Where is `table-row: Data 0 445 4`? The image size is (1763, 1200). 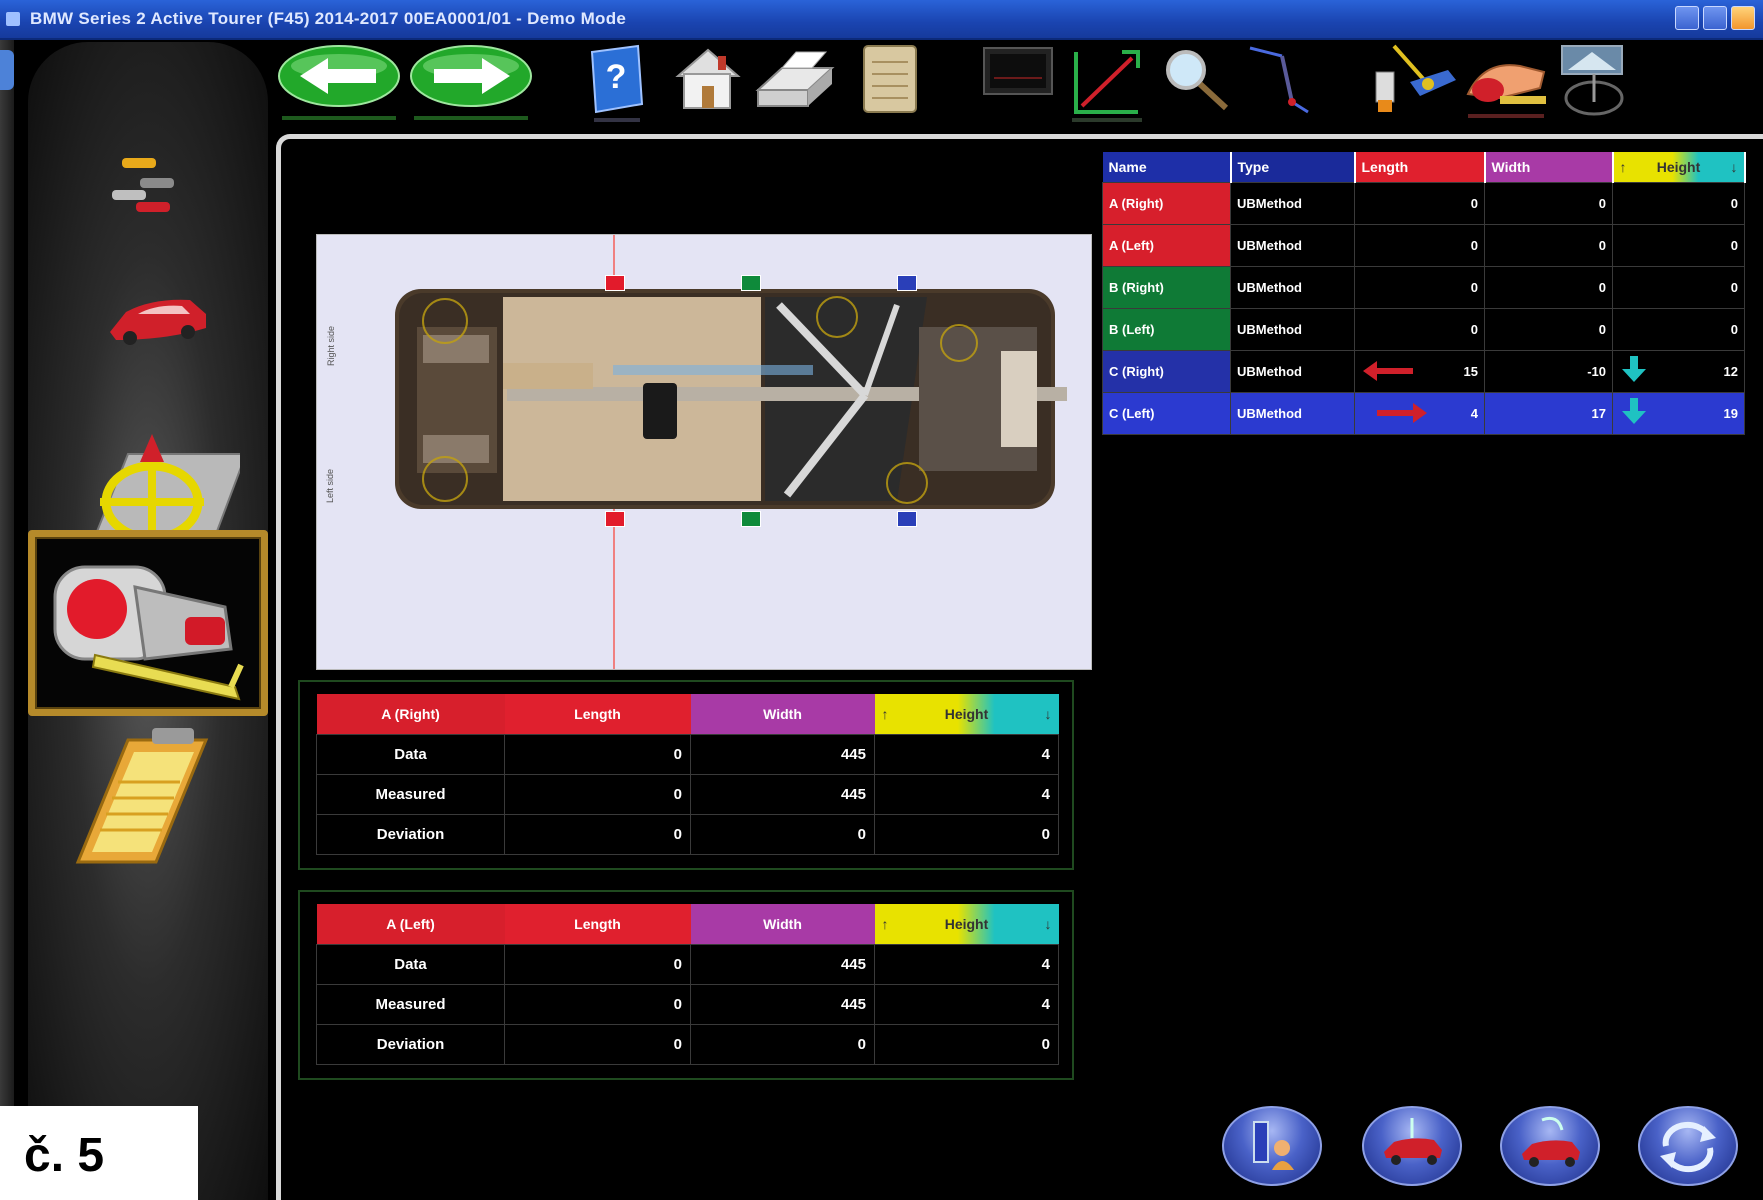
table-row: Data 0 445 4 is located at coordinates (687, 964).